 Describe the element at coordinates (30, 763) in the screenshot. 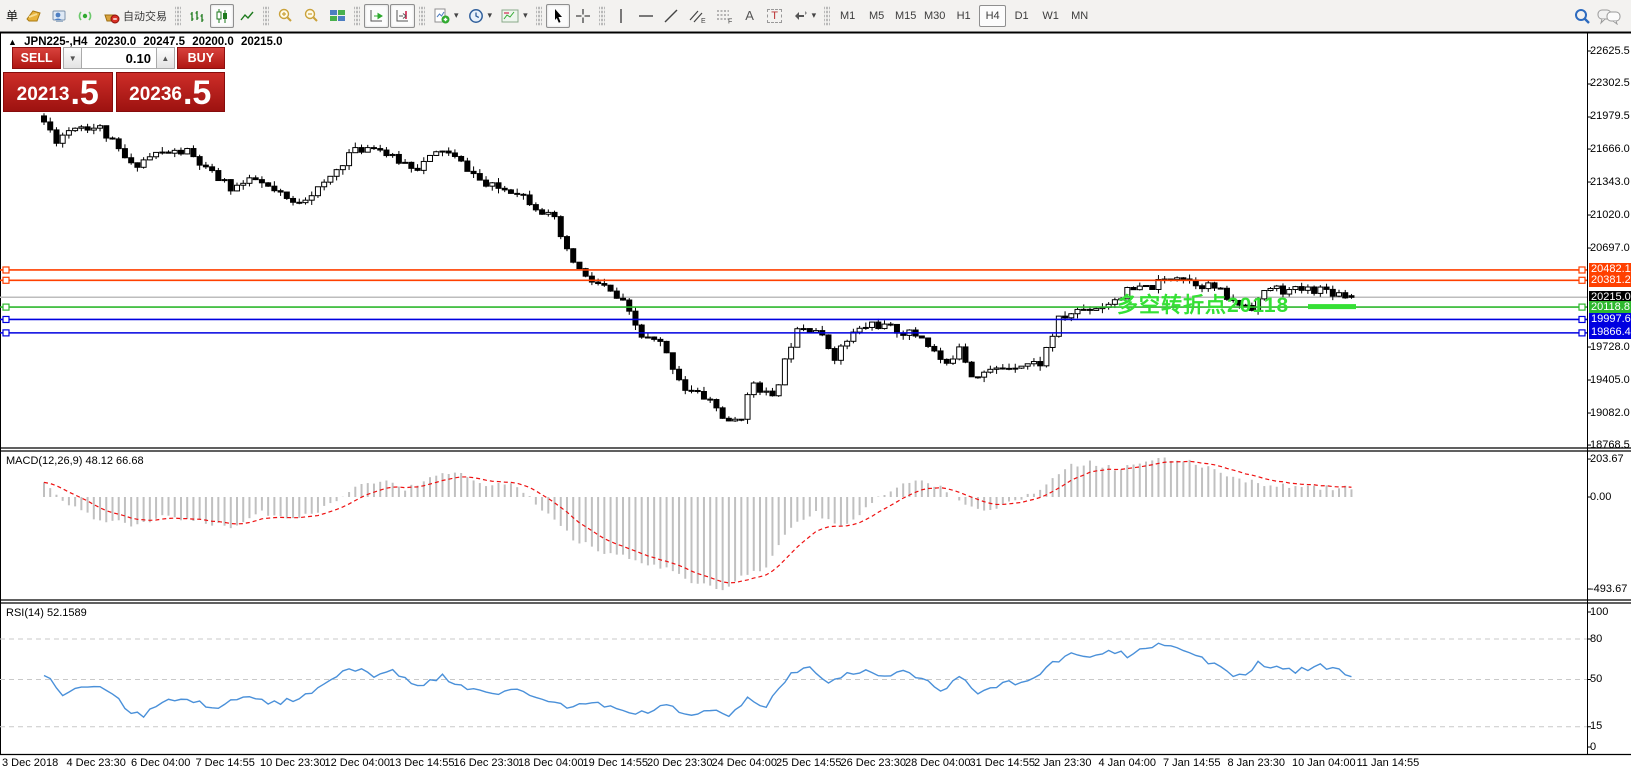

I see `time-axis-label: 3 Dec 2018` at that location.